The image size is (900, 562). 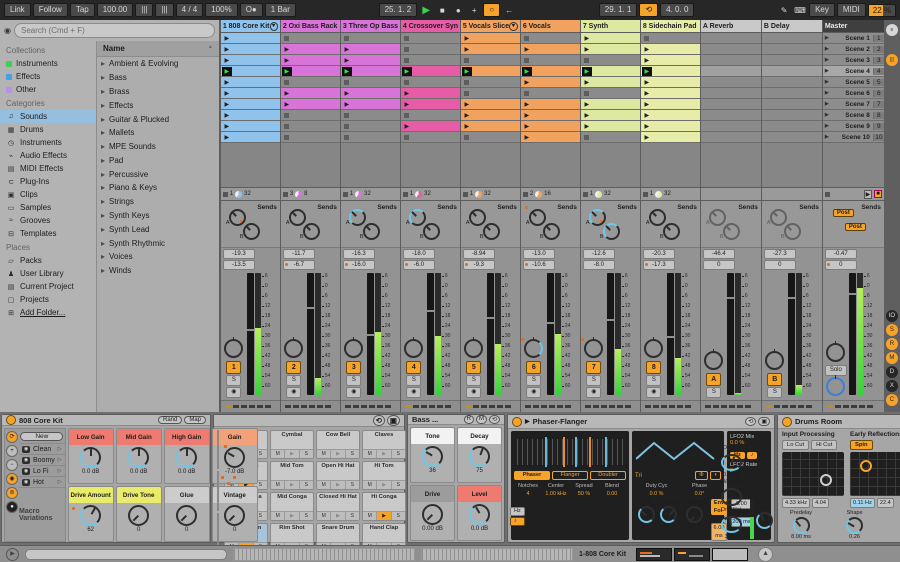 What do you see at coordinates (144, 10) in the screenshot?
I see `nudge-down-button: |||` at bounding box center [144, 10].